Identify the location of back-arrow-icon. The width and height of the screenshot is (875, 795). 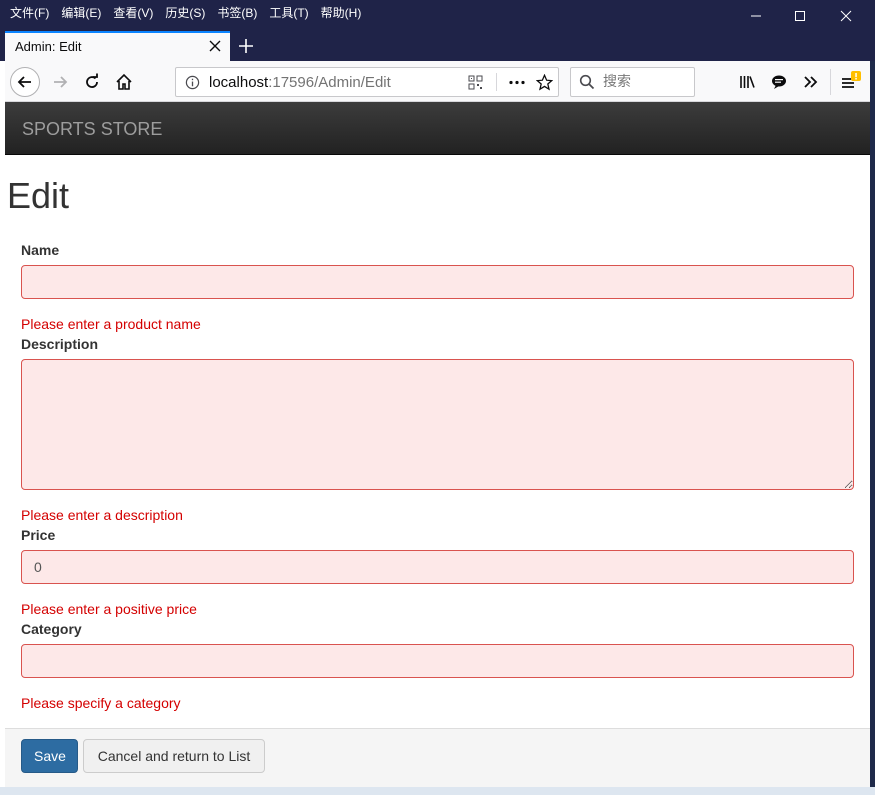
(24, 82).